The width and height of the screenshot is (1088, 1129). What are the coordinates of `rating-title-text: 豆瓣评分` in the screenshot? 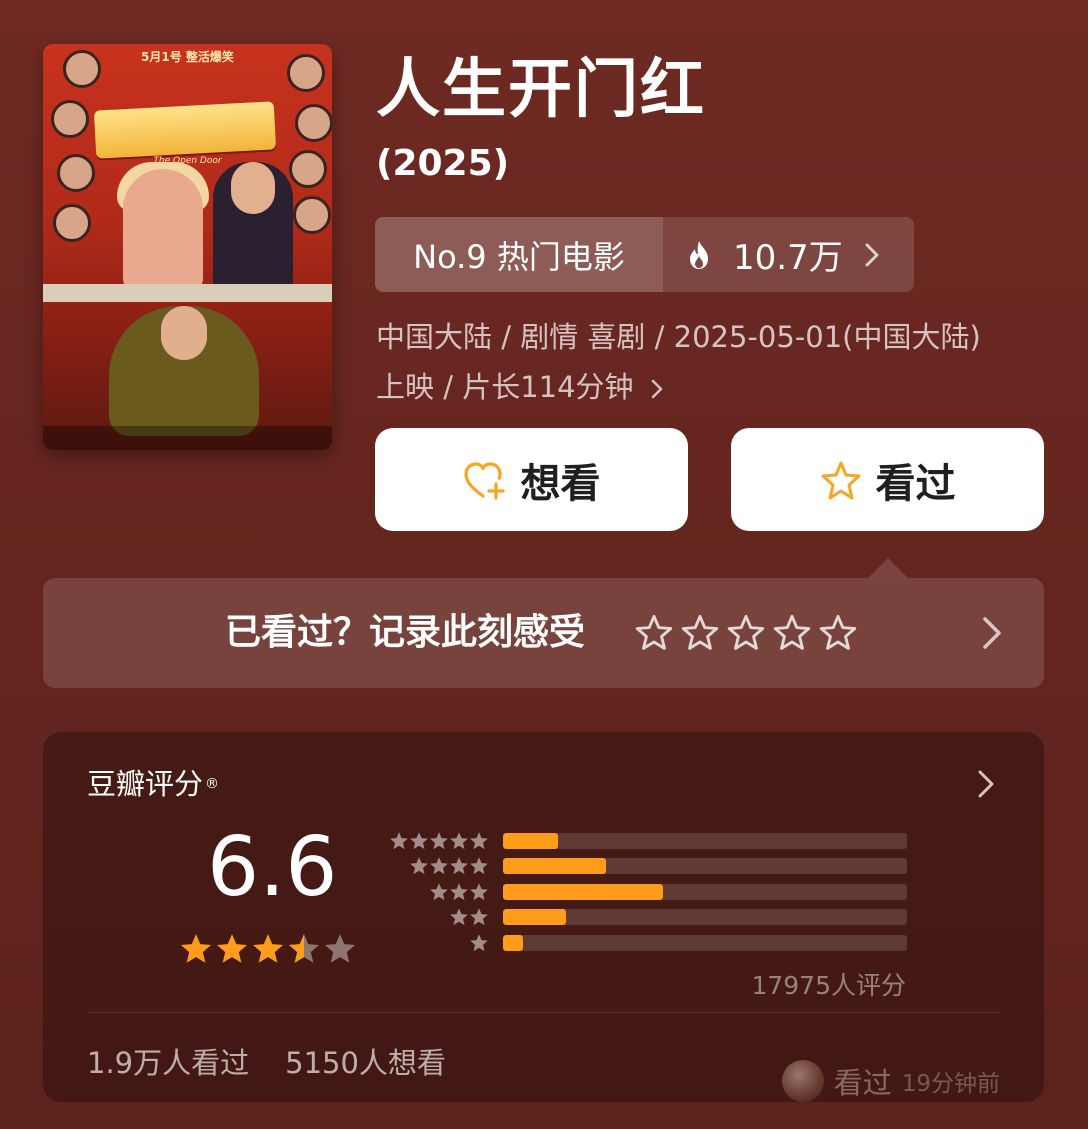 It's located at (145, 784).